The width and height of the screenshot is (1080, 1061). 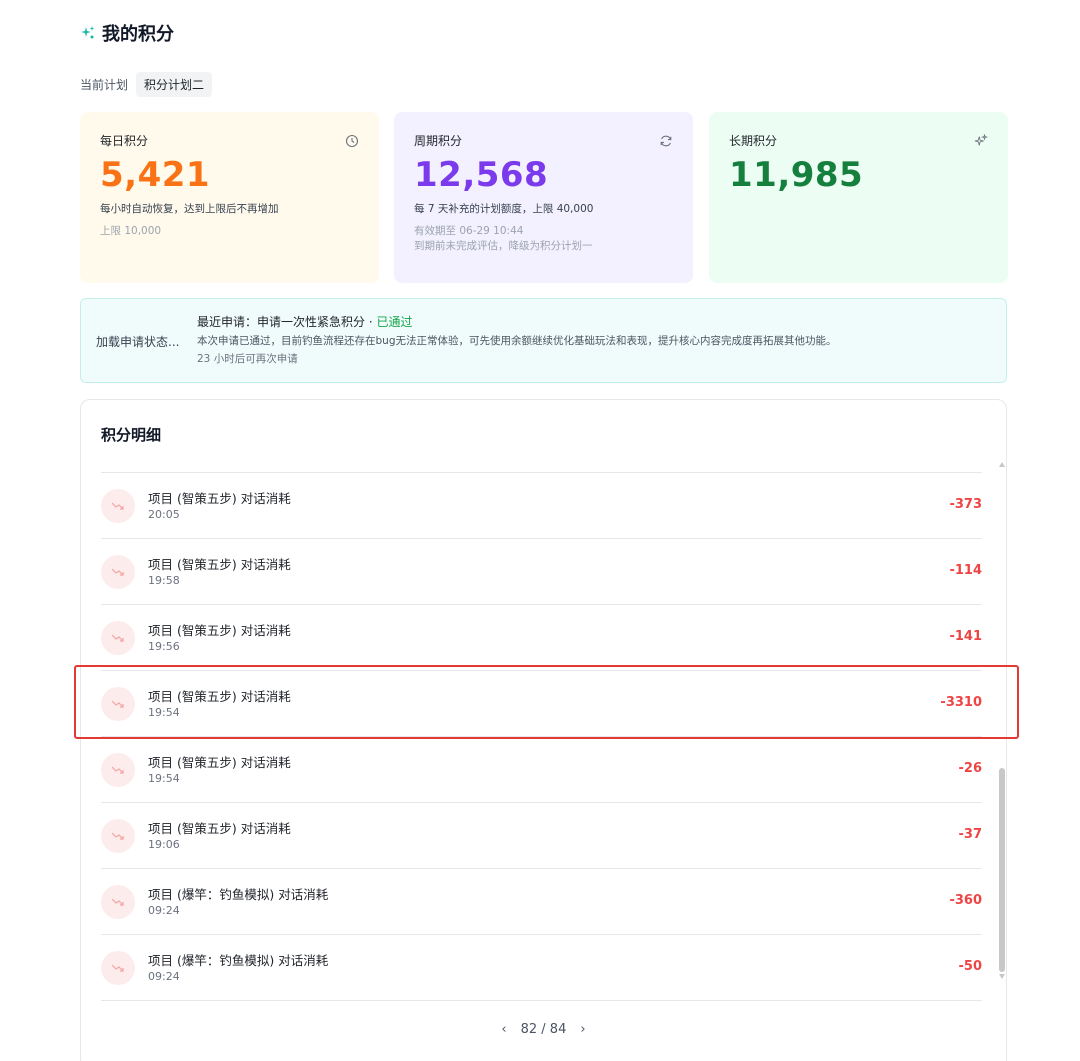 I want to click on ledger-row-amount: -114, so click(x=965, y=570).